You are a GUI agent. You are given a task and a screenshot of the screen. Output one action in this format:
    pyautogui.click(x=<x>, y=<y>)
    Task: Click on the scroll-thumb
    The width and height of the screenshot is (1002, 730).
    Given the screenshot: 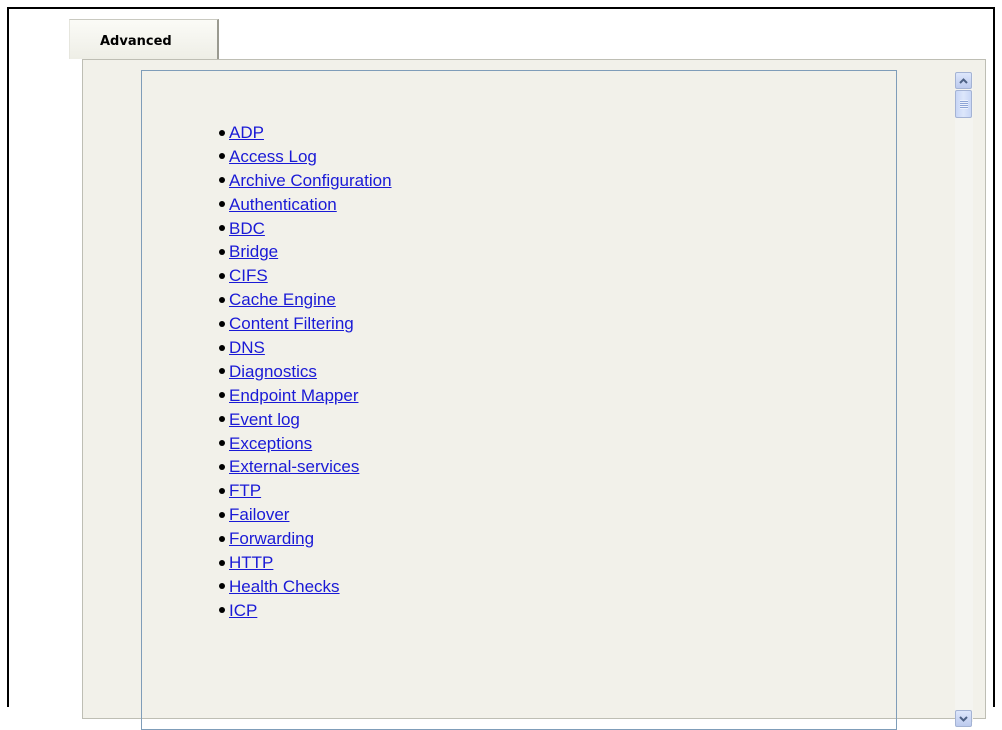 What is the action you would take?
    pyautogui.click(x=963, y=104)
    